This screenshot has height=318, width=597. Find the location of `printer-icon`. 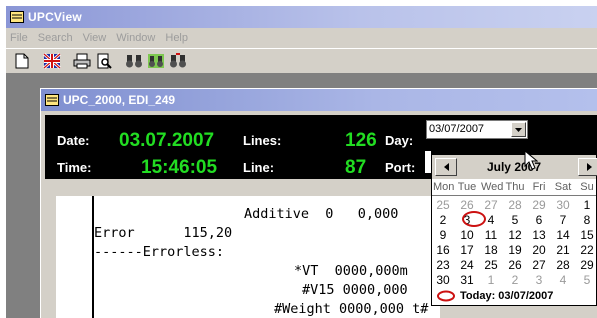

printer-icon is located at coordinates (82, 61).